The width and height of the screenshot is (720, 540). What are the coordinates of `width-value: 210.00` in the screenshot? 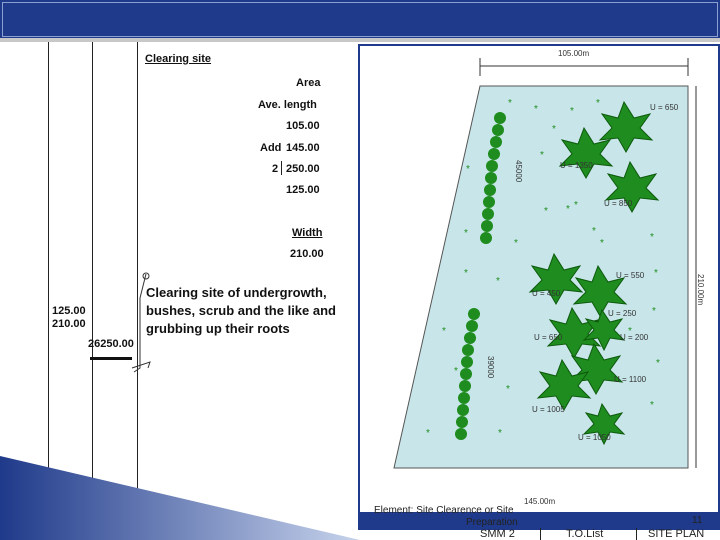 It's located at (307, 254).